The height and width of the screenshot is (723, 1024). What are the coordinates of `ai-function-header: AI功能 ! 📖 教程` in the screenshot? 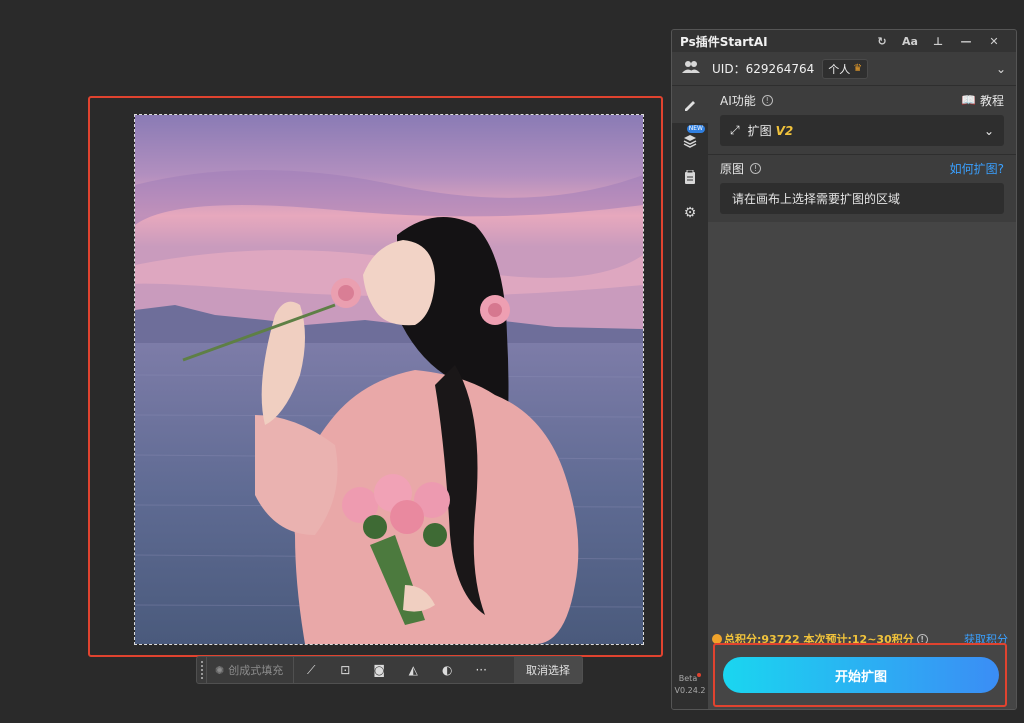 It's located at (862, 100).